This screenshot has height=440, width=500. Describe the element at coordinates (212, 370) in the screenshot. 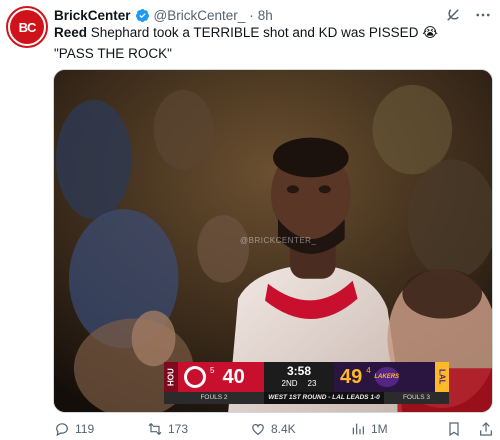

I see `home-seed: 5` at that location.